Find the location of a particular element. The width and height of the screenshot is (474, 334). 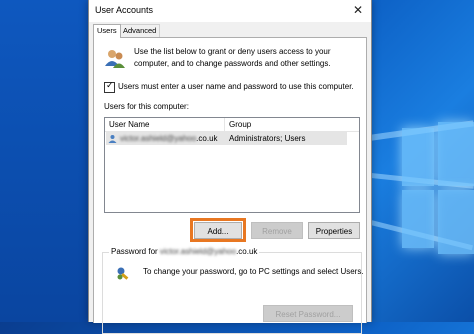

require-login-checkbox: ✓ is located at coordinates (109, 86).